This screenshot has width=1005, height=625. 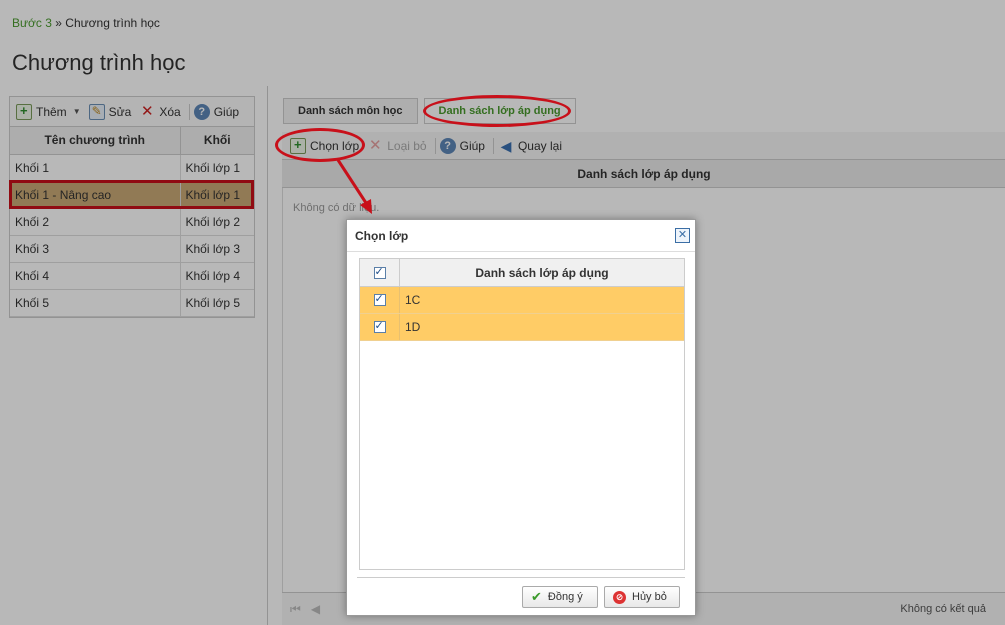 I want to click on cancel-button: ⊘ Hủy bỏ, so click(x=642, y=597).